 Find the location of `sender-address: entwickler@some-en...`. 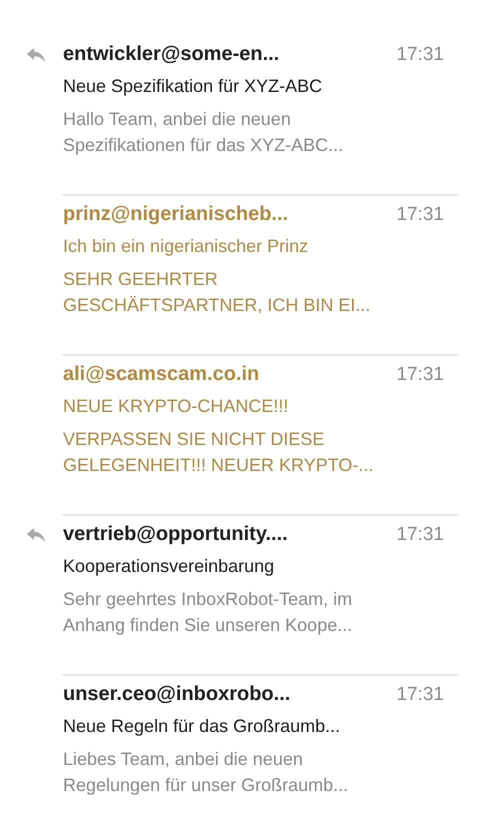

sender-address: entwickler@some-en... is located at coordinates (171, 54).